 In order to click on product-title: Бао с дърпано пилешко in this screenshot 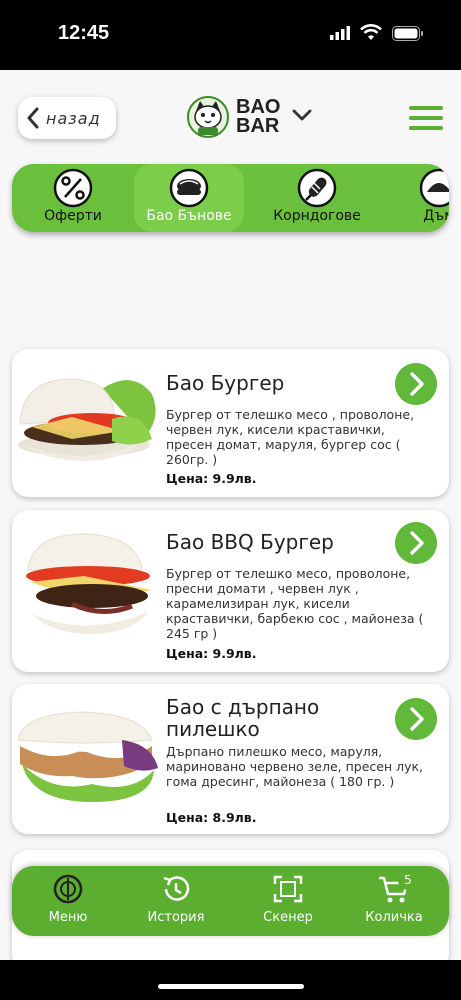, I will do `click(242, 718)`.